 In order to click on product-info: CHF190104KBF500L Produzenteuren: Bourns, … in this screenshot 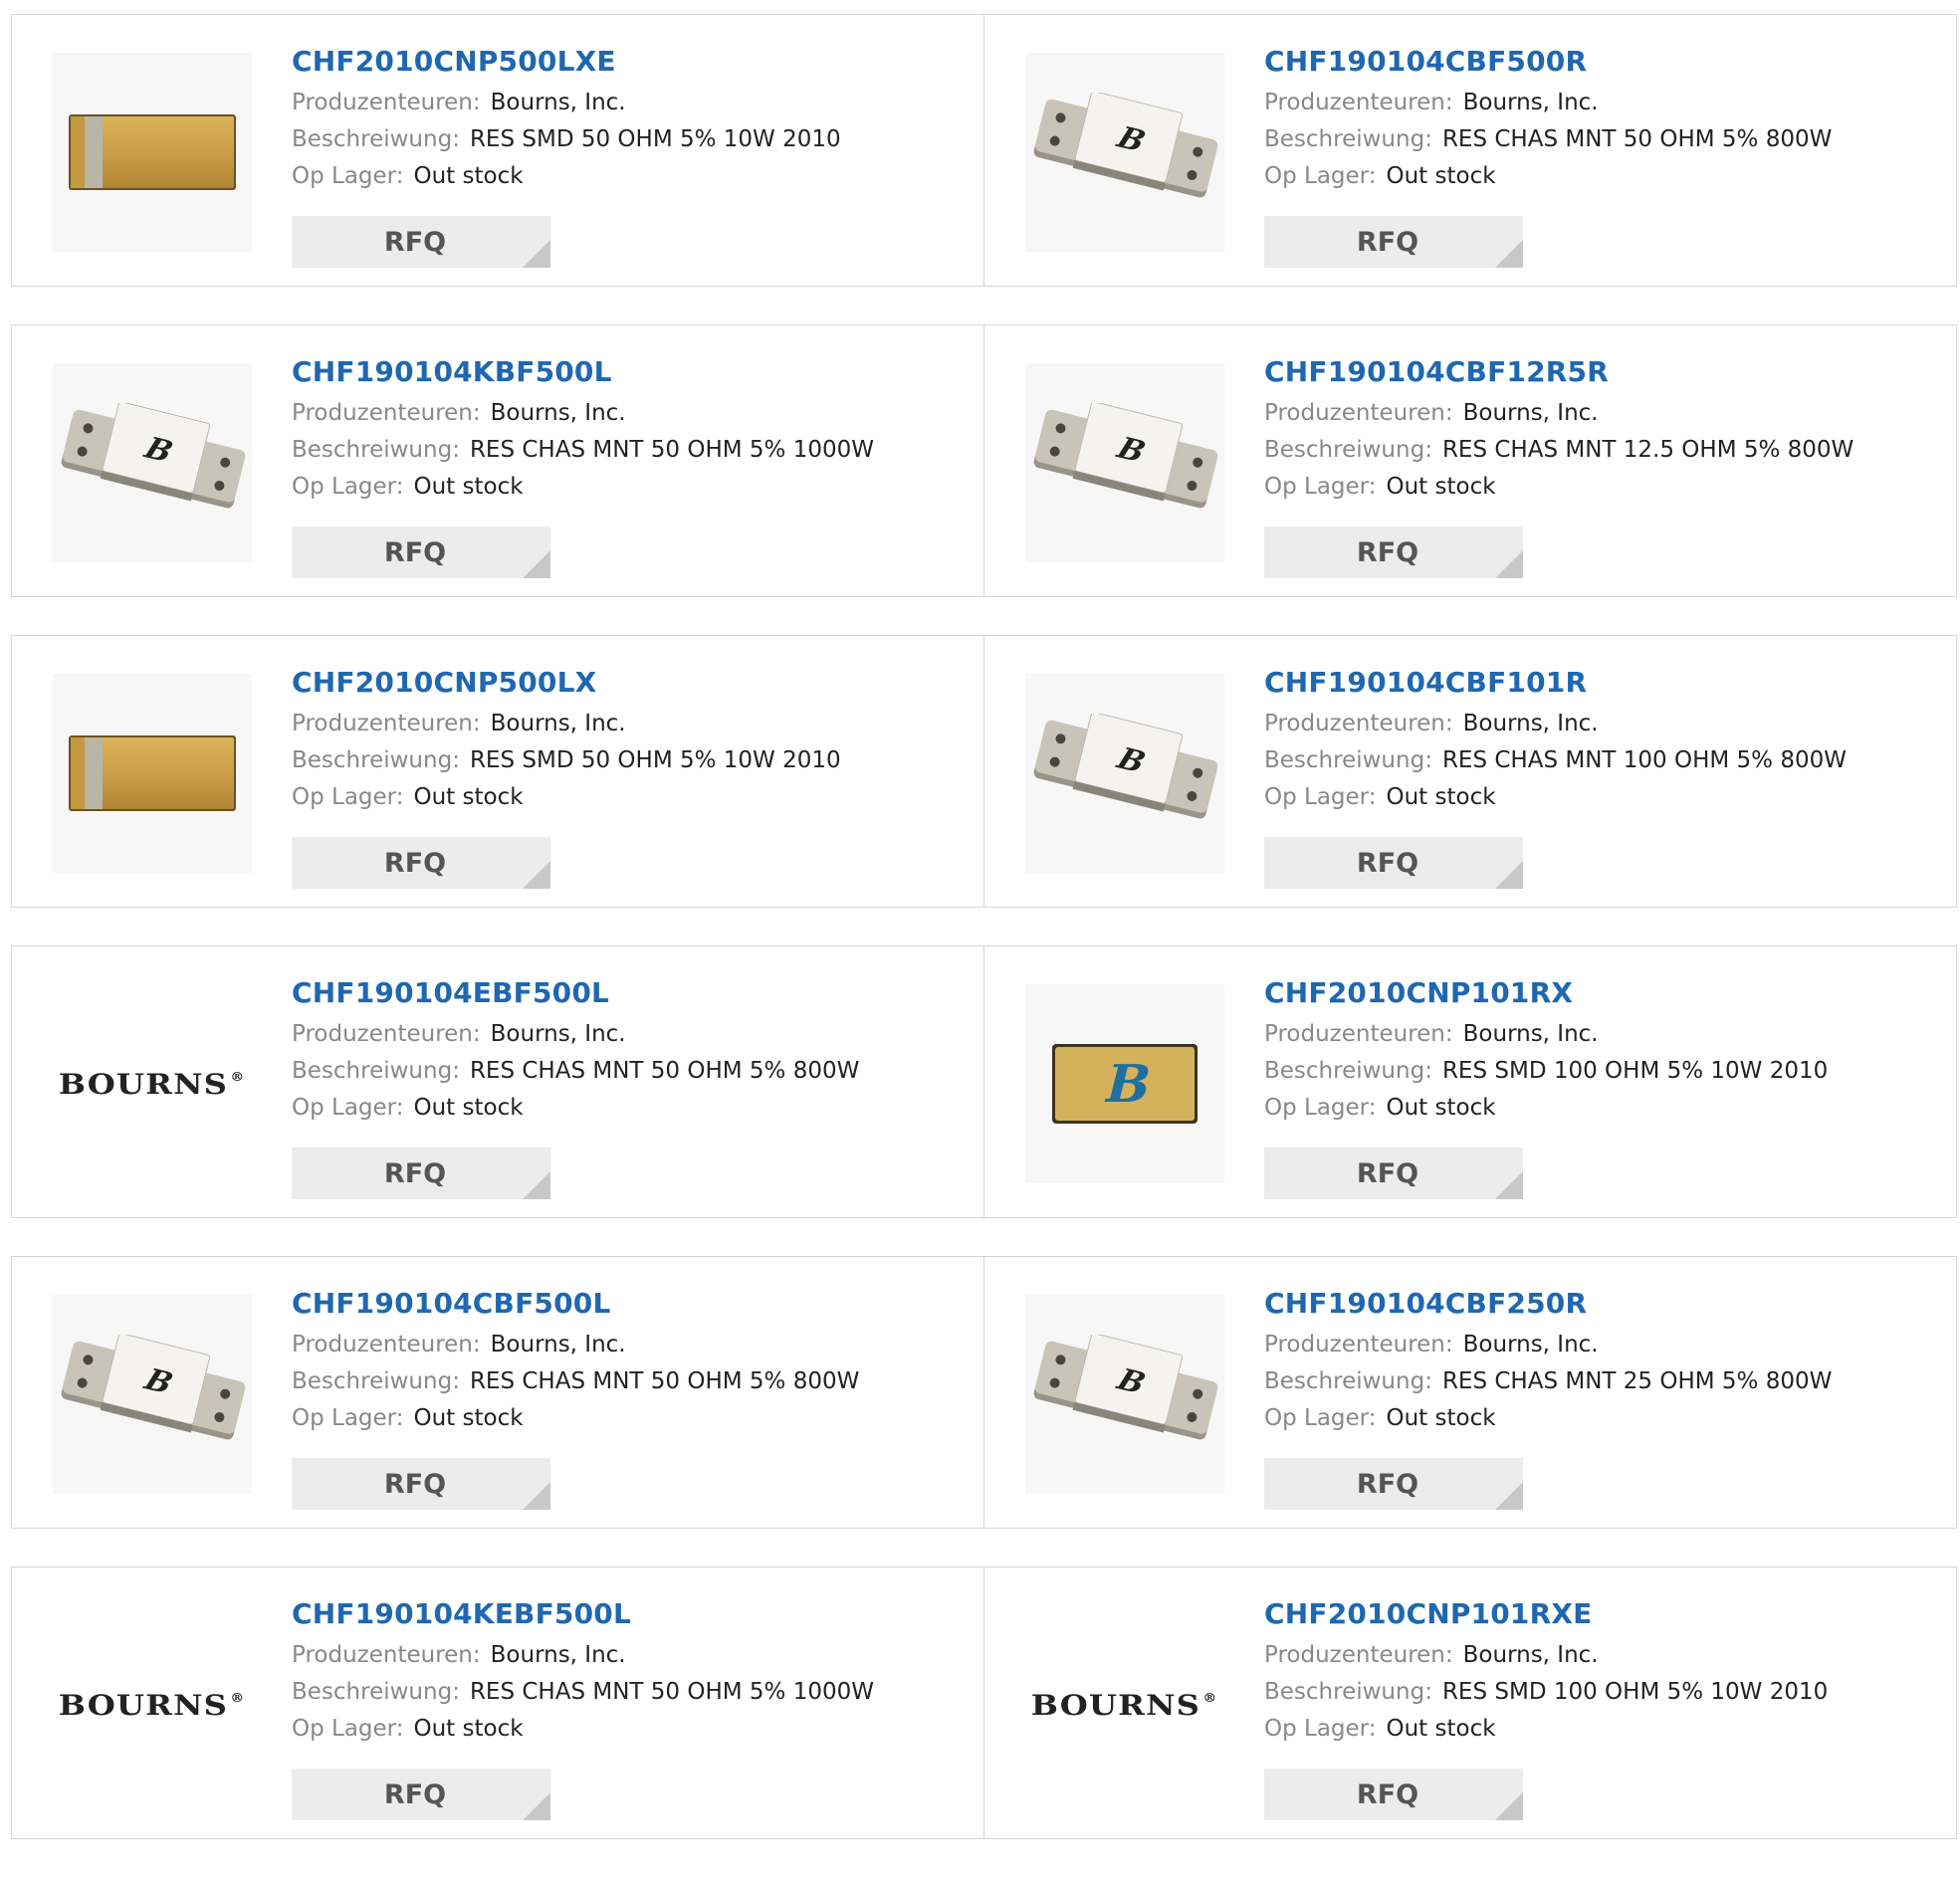, I will do `click(583, 431)`.